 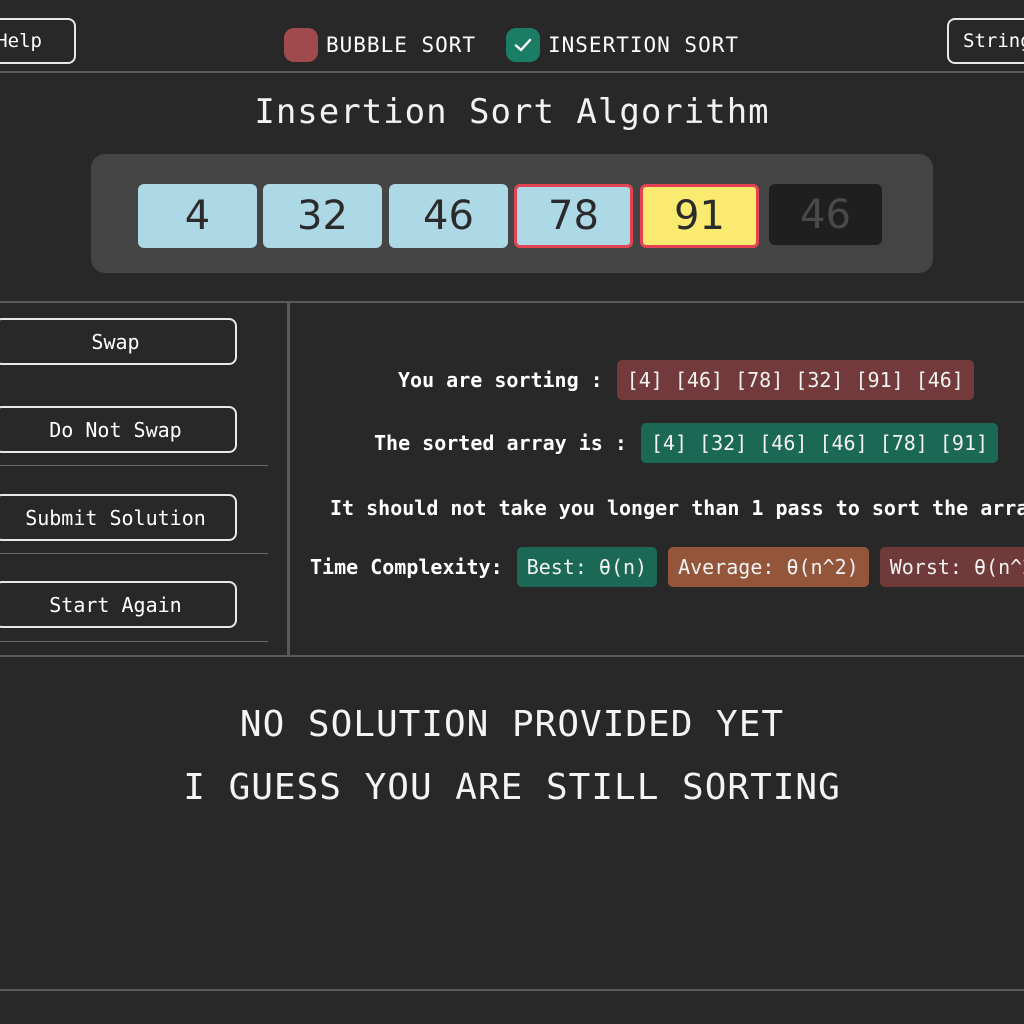 I want to click on footer-divider, so click(x=512, y=990).